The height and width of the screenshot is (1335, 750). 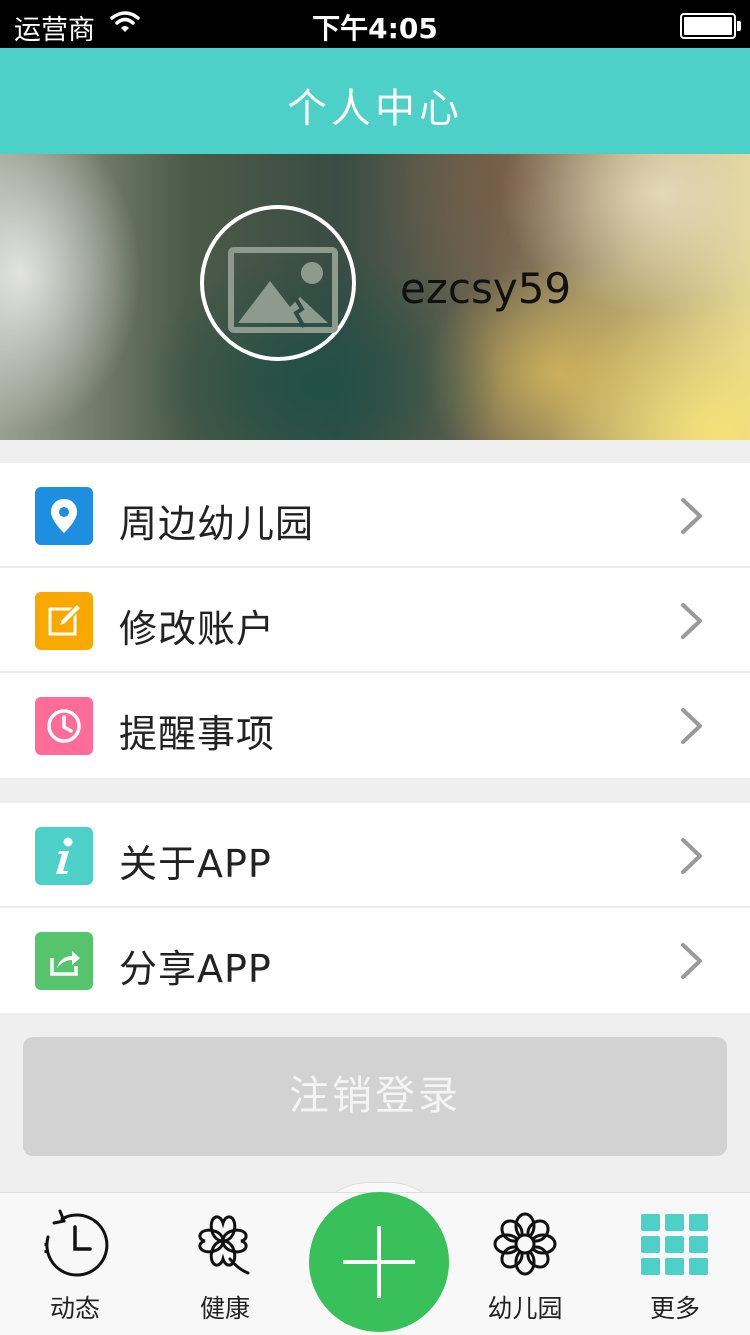 I want to click on clover-icon, so click(x=224, y=1245).